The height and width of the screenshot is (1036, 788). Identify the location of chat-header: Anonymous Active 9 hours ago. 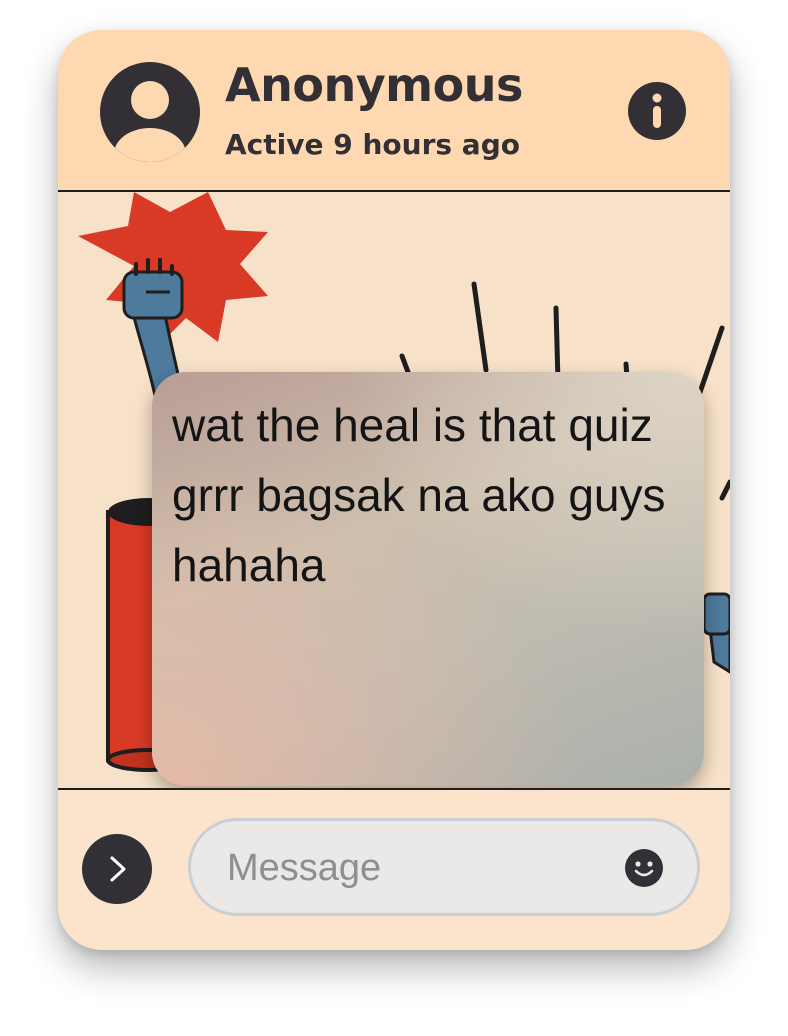
(394, 111).